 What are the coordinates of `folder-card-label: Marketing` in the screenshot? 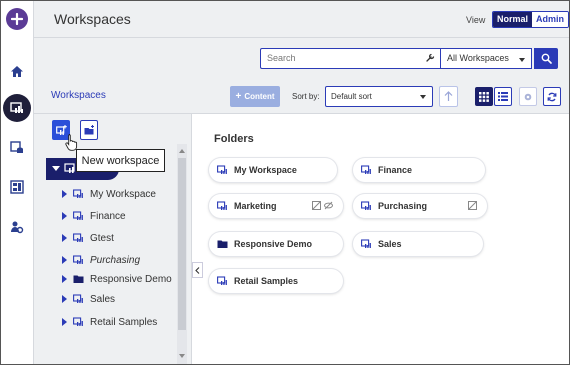 It's located at (255, 206).